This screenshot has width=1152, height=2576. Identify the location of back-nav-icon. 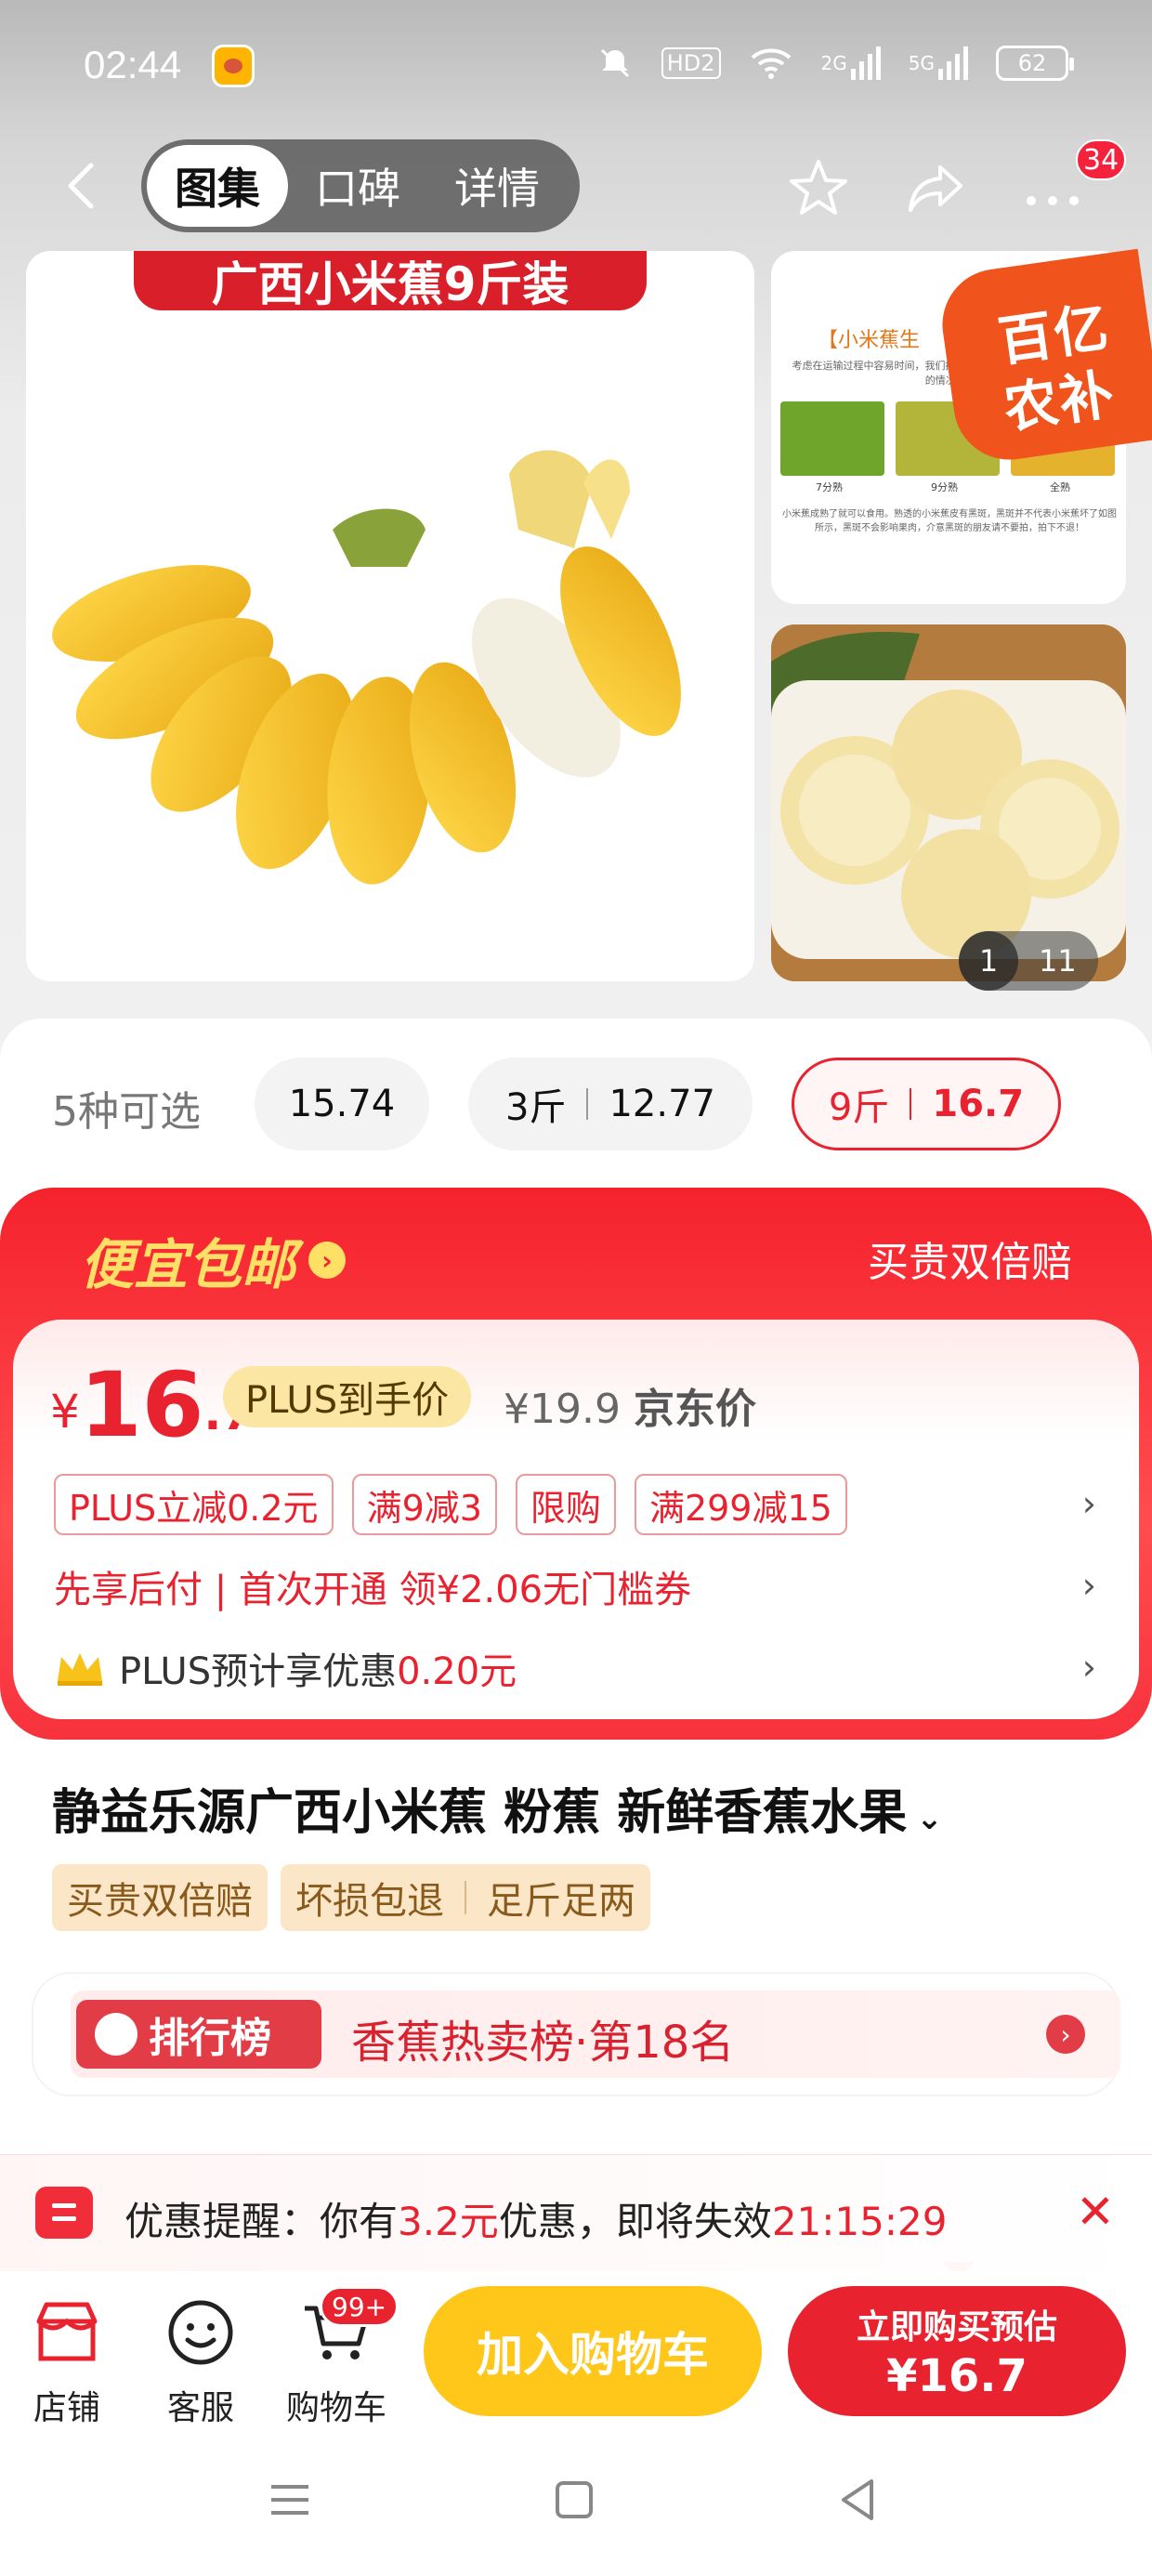
(858, 2500).